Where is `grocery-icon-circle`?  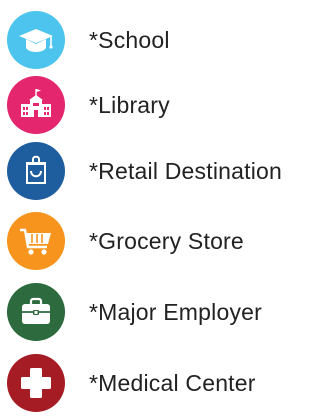
grocery-icon-circle is located at coordinates (36, 241).